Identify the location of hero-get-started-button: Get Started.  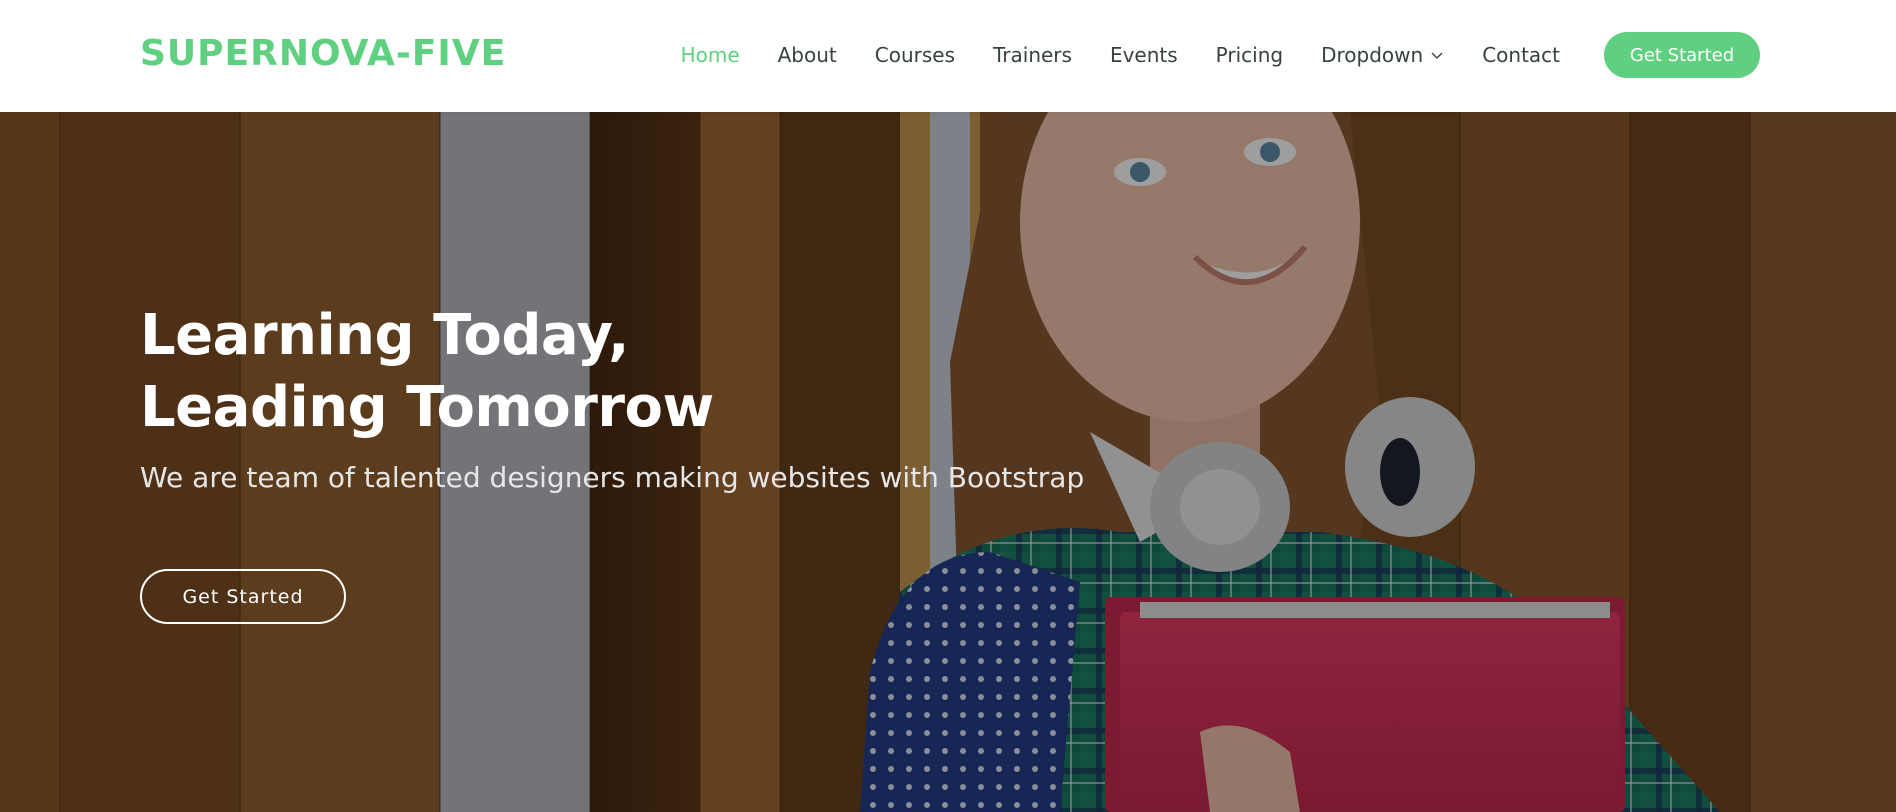
(243, 596).